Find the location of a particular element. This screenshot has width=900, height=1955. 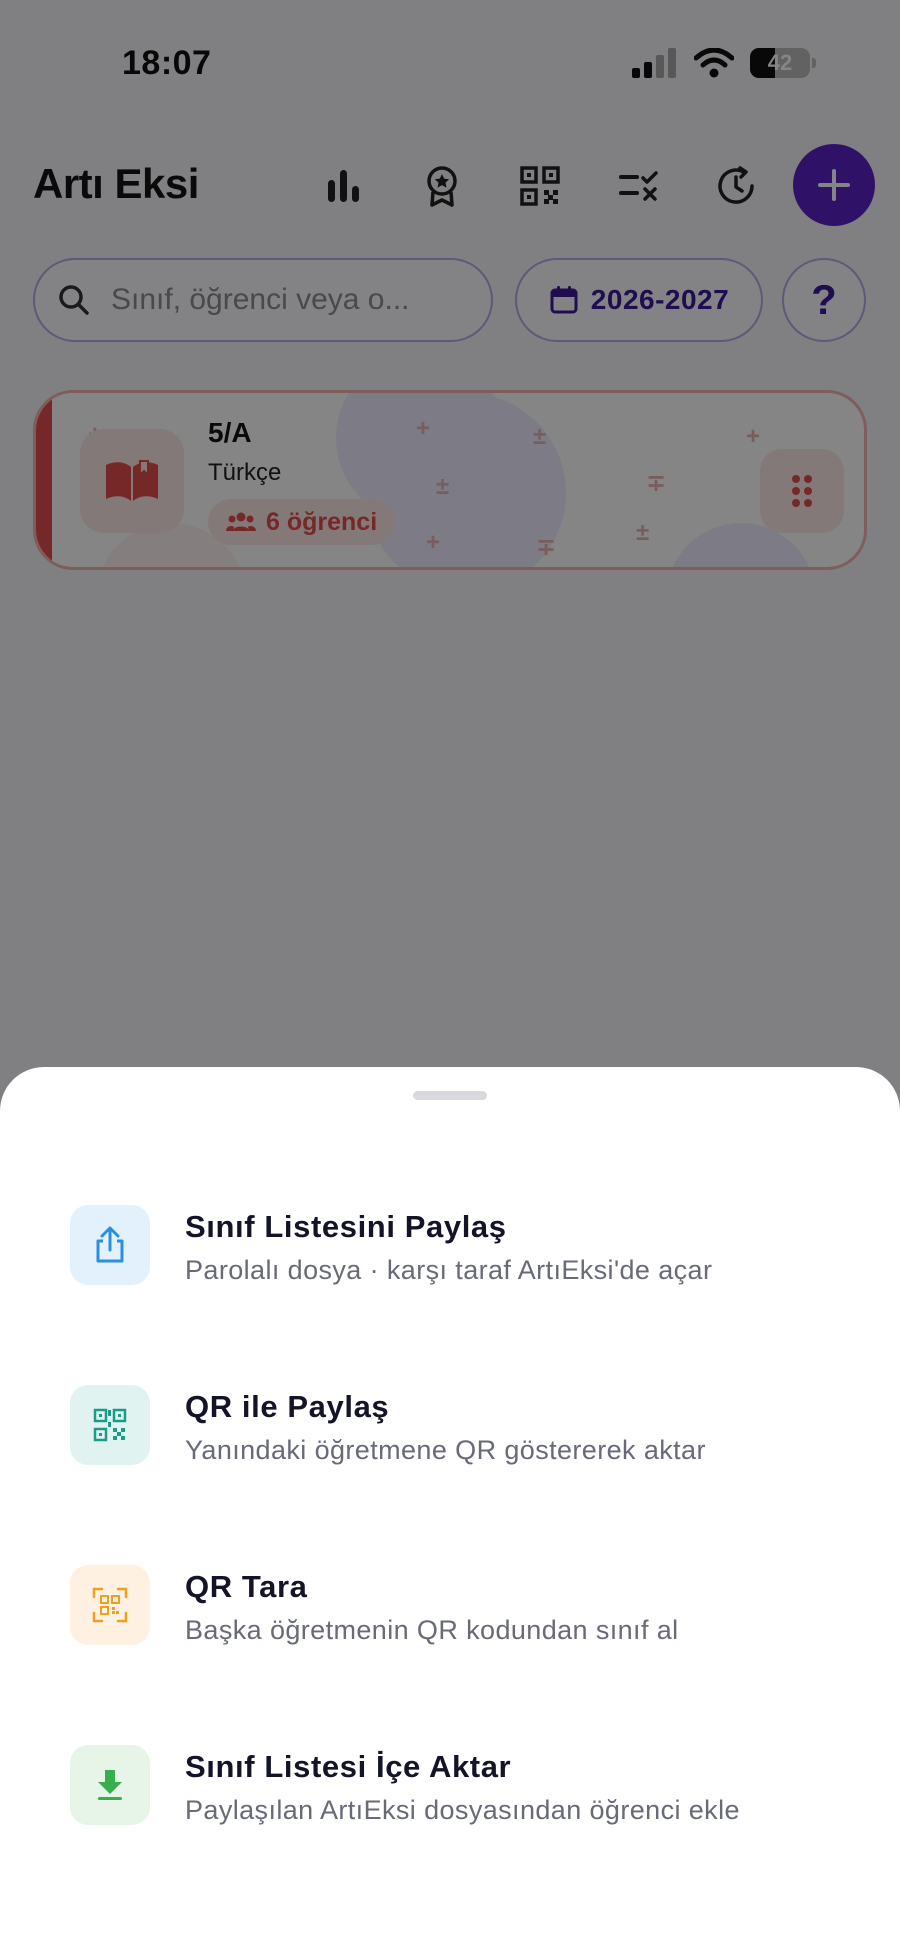

scan-icon-box is located at coordinates (110, 1605).